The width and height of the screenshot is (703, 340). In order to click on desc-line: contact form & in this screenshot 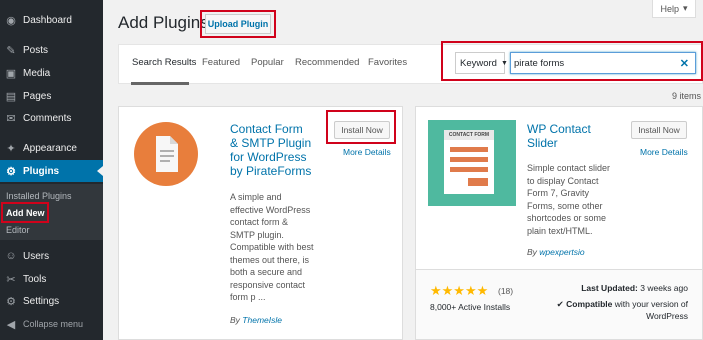, I will do `click(259, 222)`.